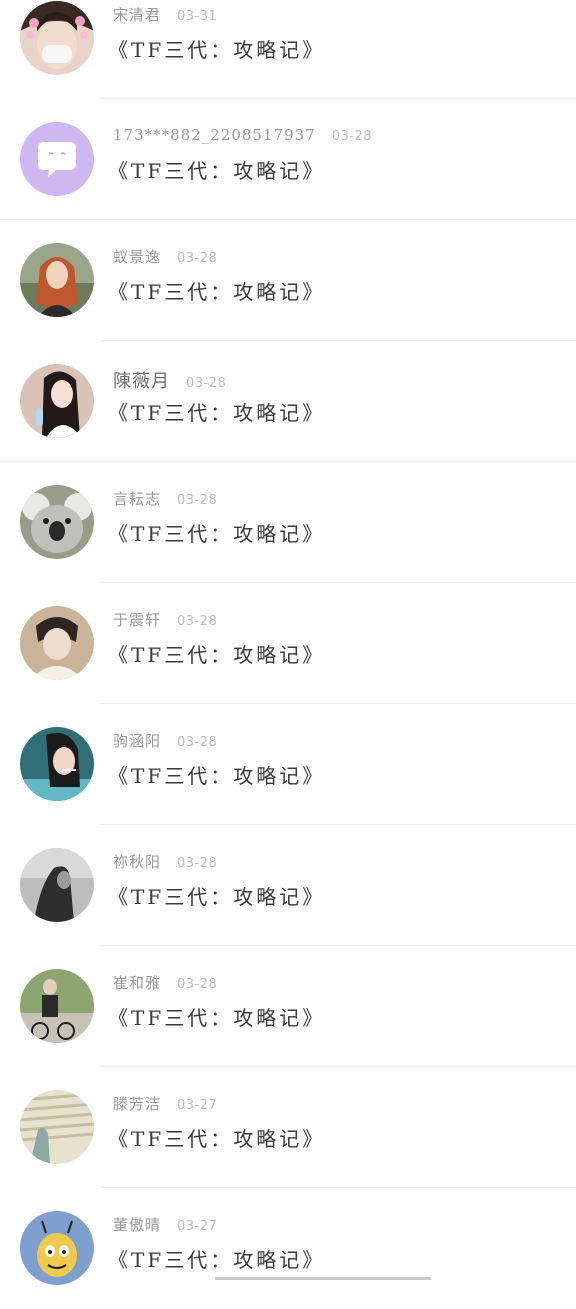  I want to click on list-item: 陳薇月 03-28 《TF三代：攻略记》, so click(288, 401).